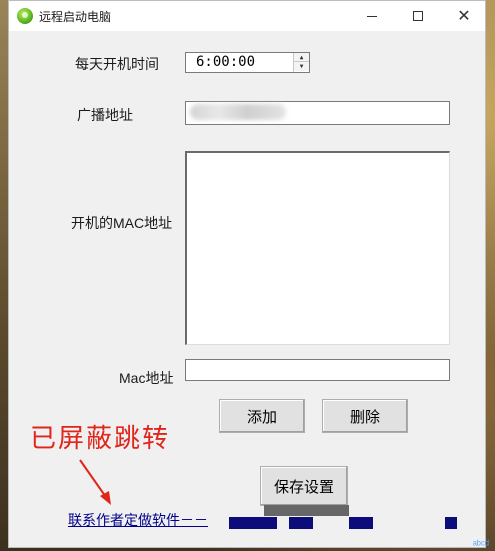  I want to click on daily-boot-time-label: 每天开机时间, so click(117, 64).